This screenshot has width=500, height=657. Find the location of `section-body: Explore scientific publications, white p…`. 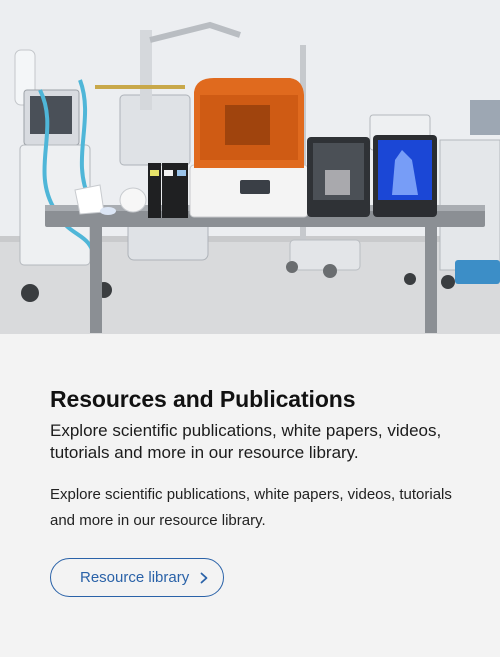

section-body: Explore scientific publications, white p… is located at coordinates (251, 507).